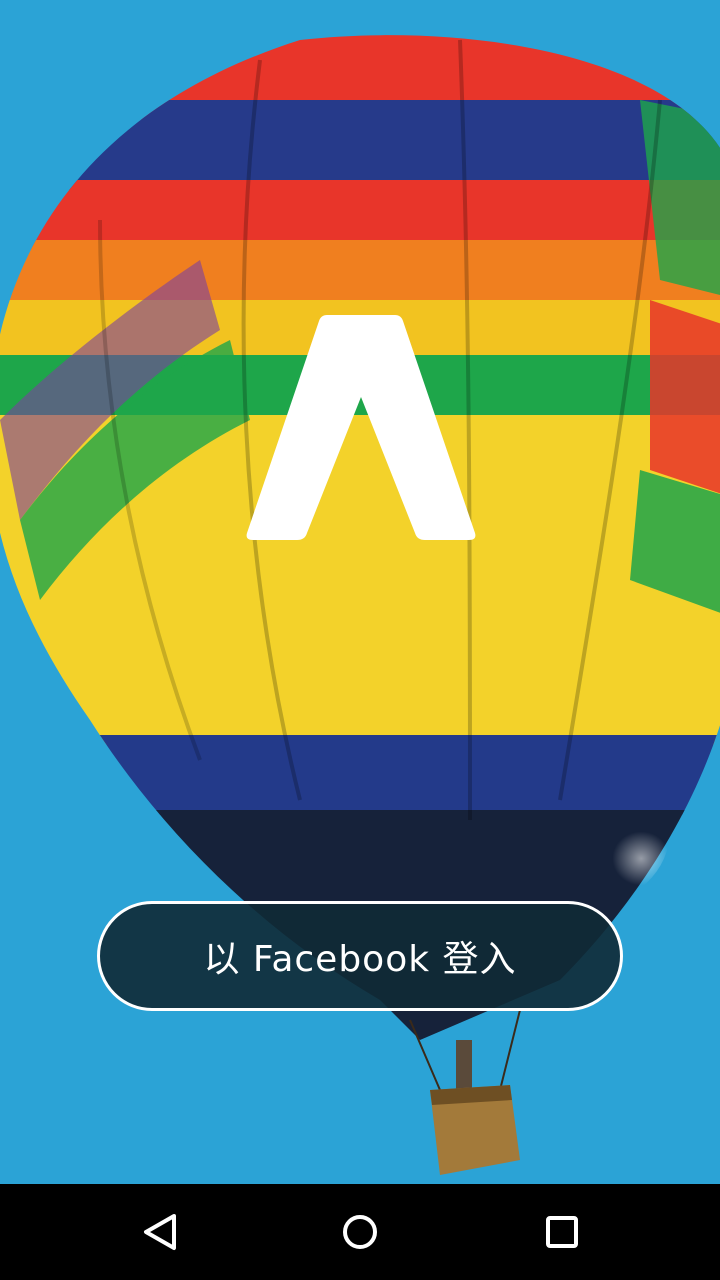 This screenshot has width=720, height=1280. What do you see at coordinates (360, 959) in the screenshot?
I see `facebook-login-label: 以 Facebook 登入` at bounding box center [360, 959].